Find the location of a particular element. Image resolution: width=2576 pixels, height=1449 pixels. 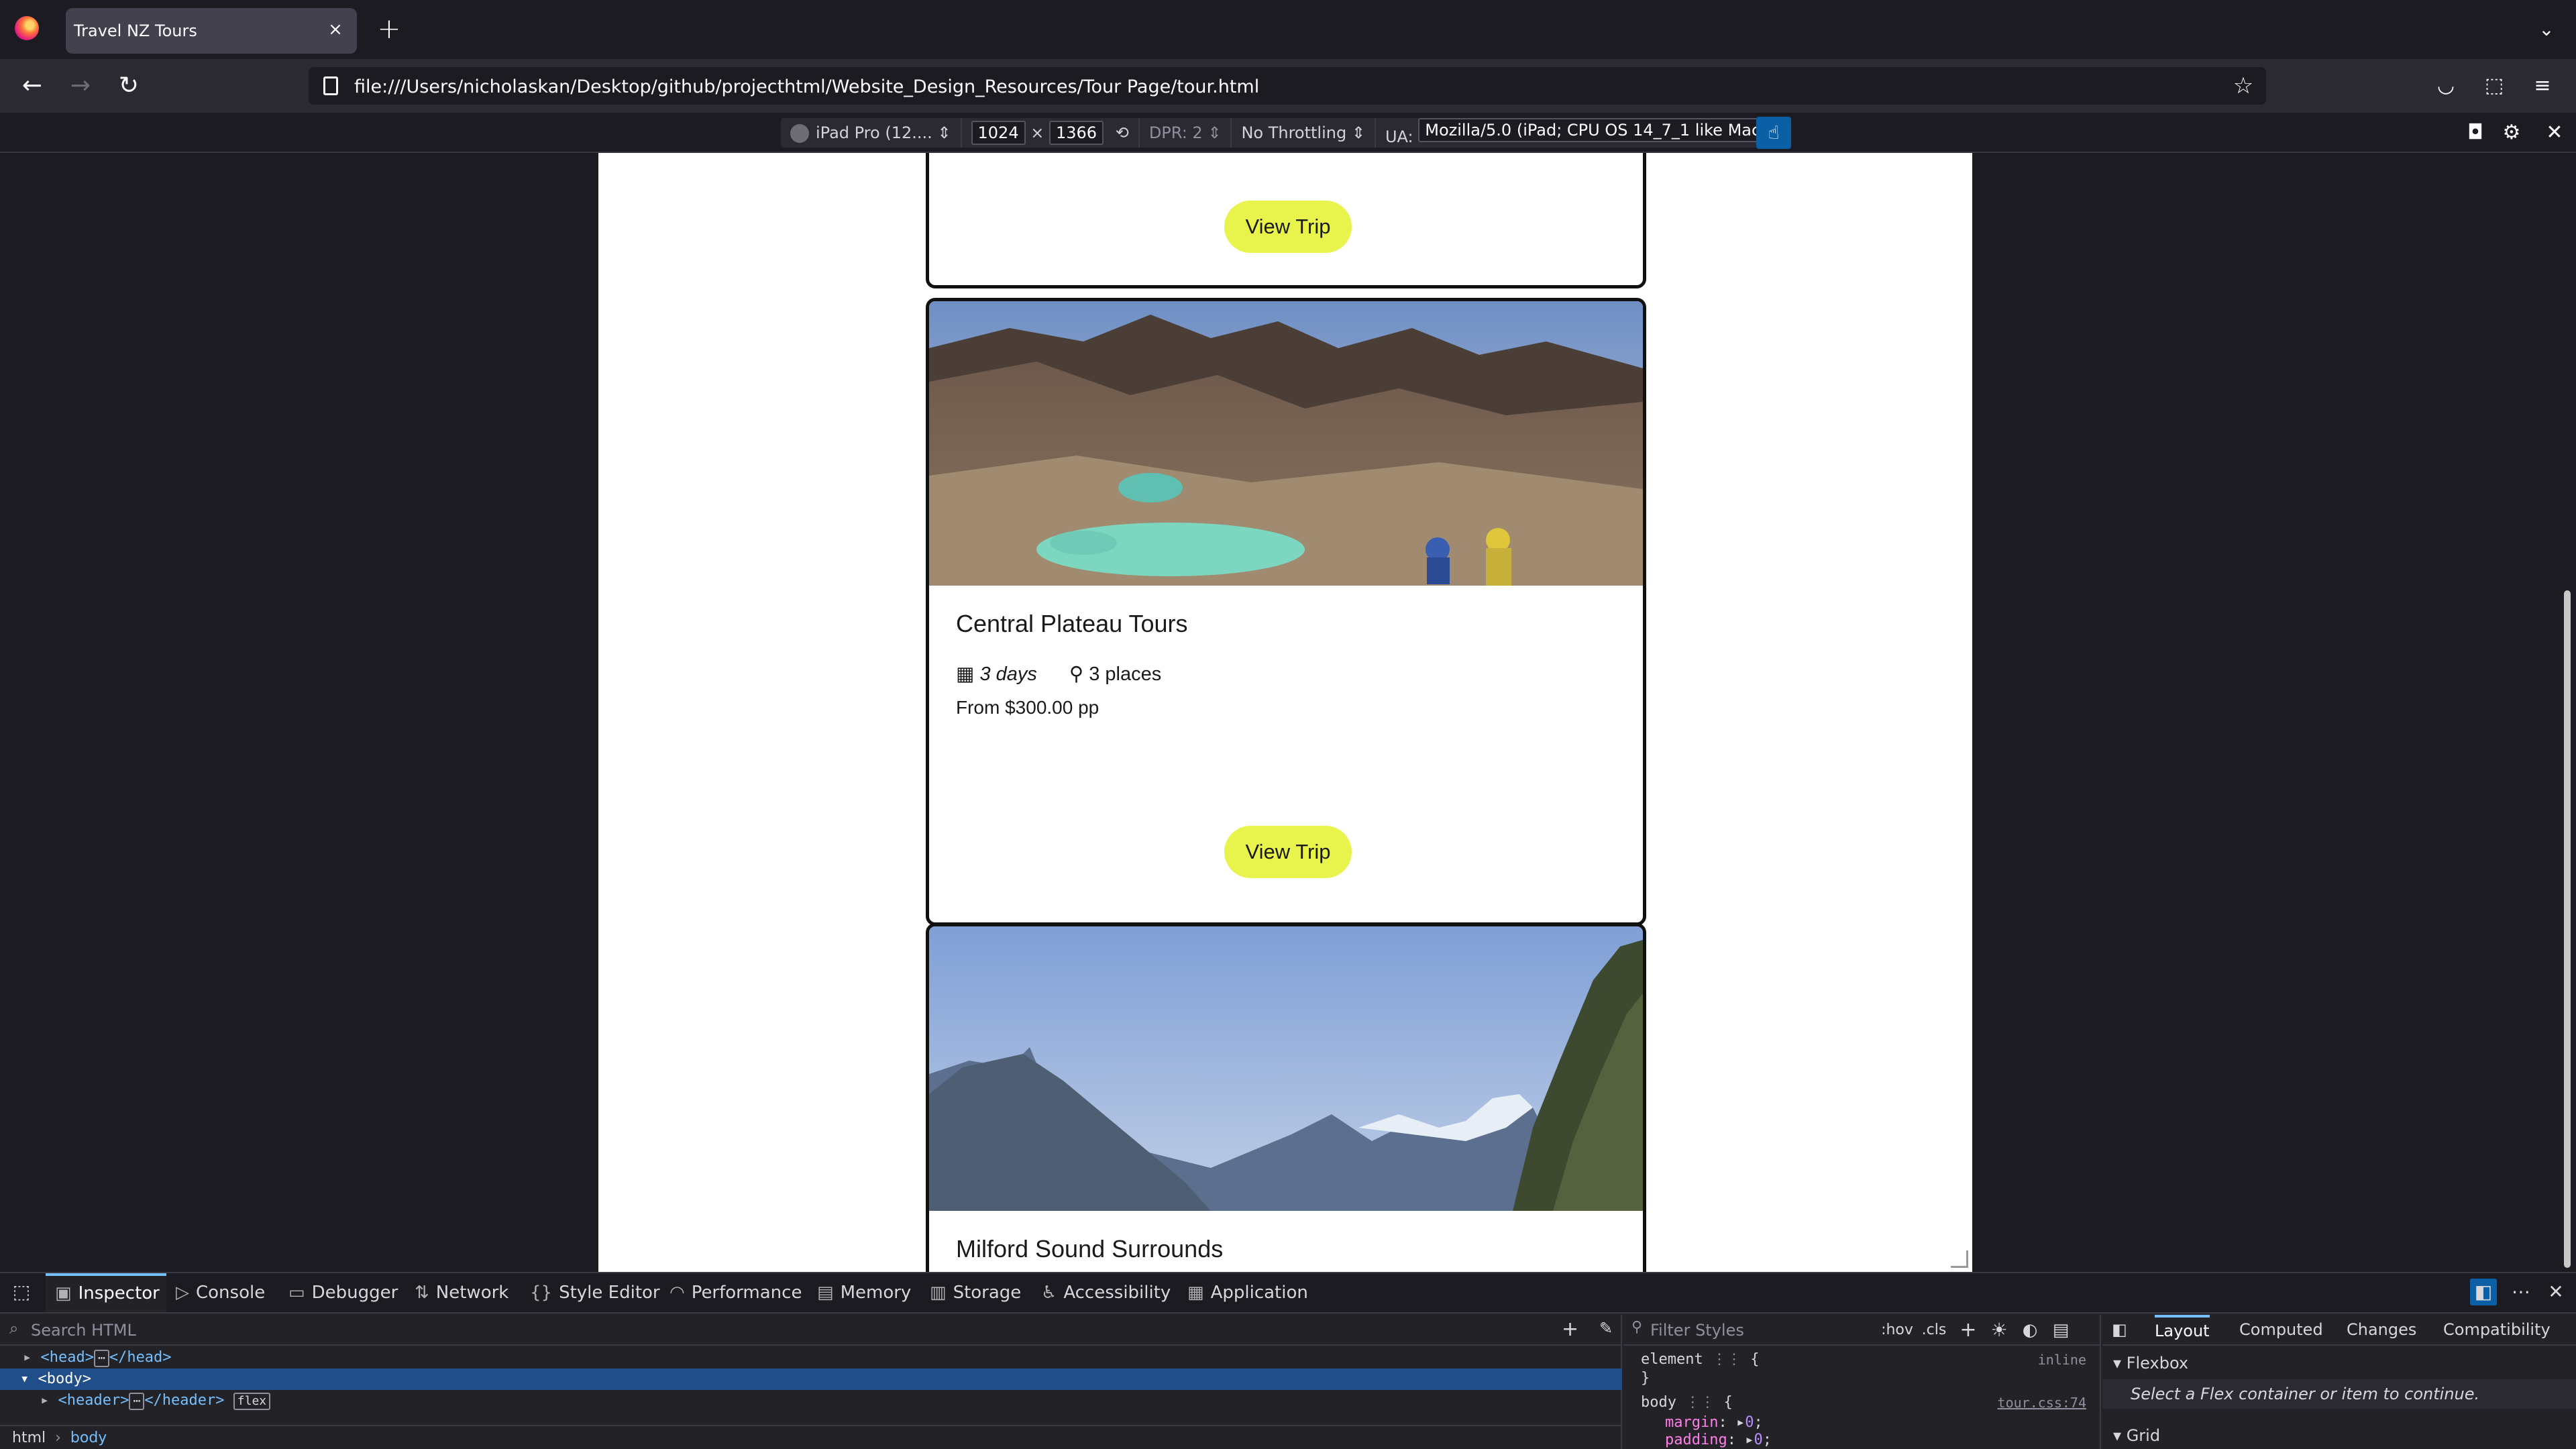

chevron-down-icon: ⌄ is located at coordinates (2546, 29).